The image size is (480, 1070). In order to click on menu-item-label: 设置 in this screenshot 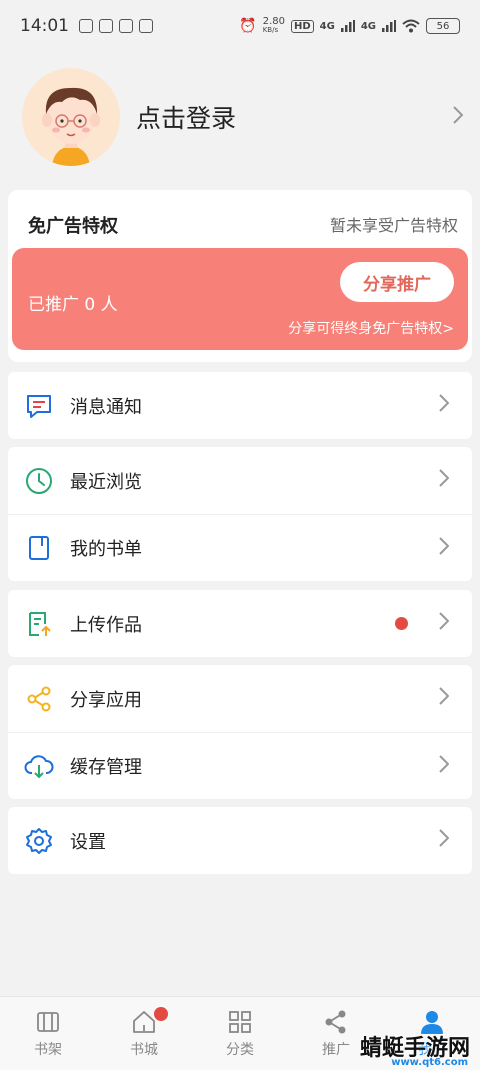, I will do `click(88, 842)`.